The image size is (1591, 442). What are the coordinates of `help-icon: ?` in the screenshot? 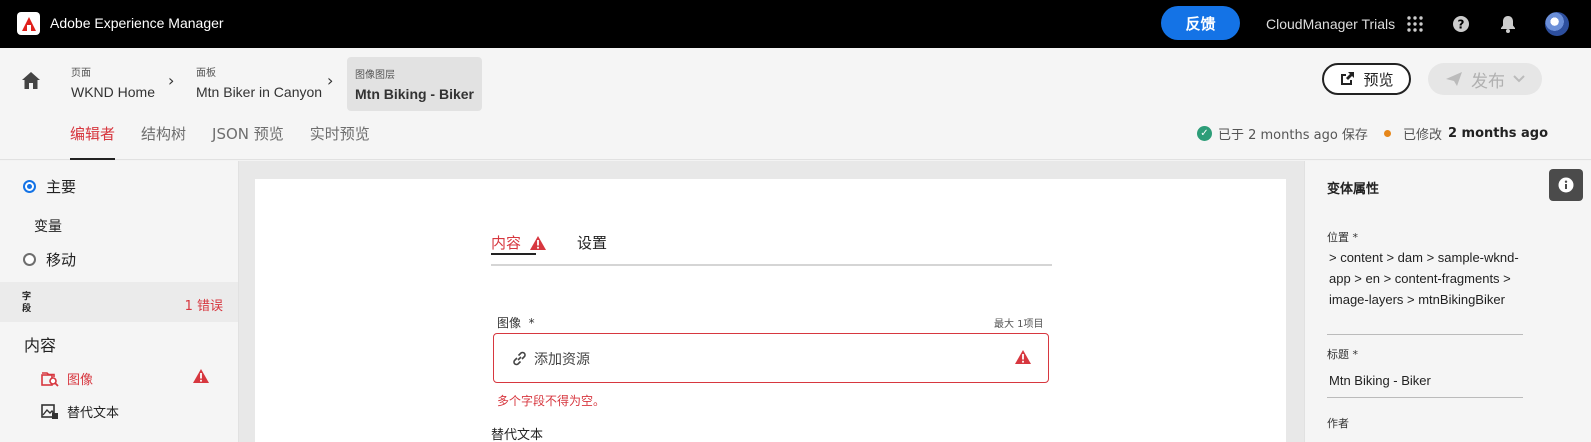 It's located at (1461, 24).